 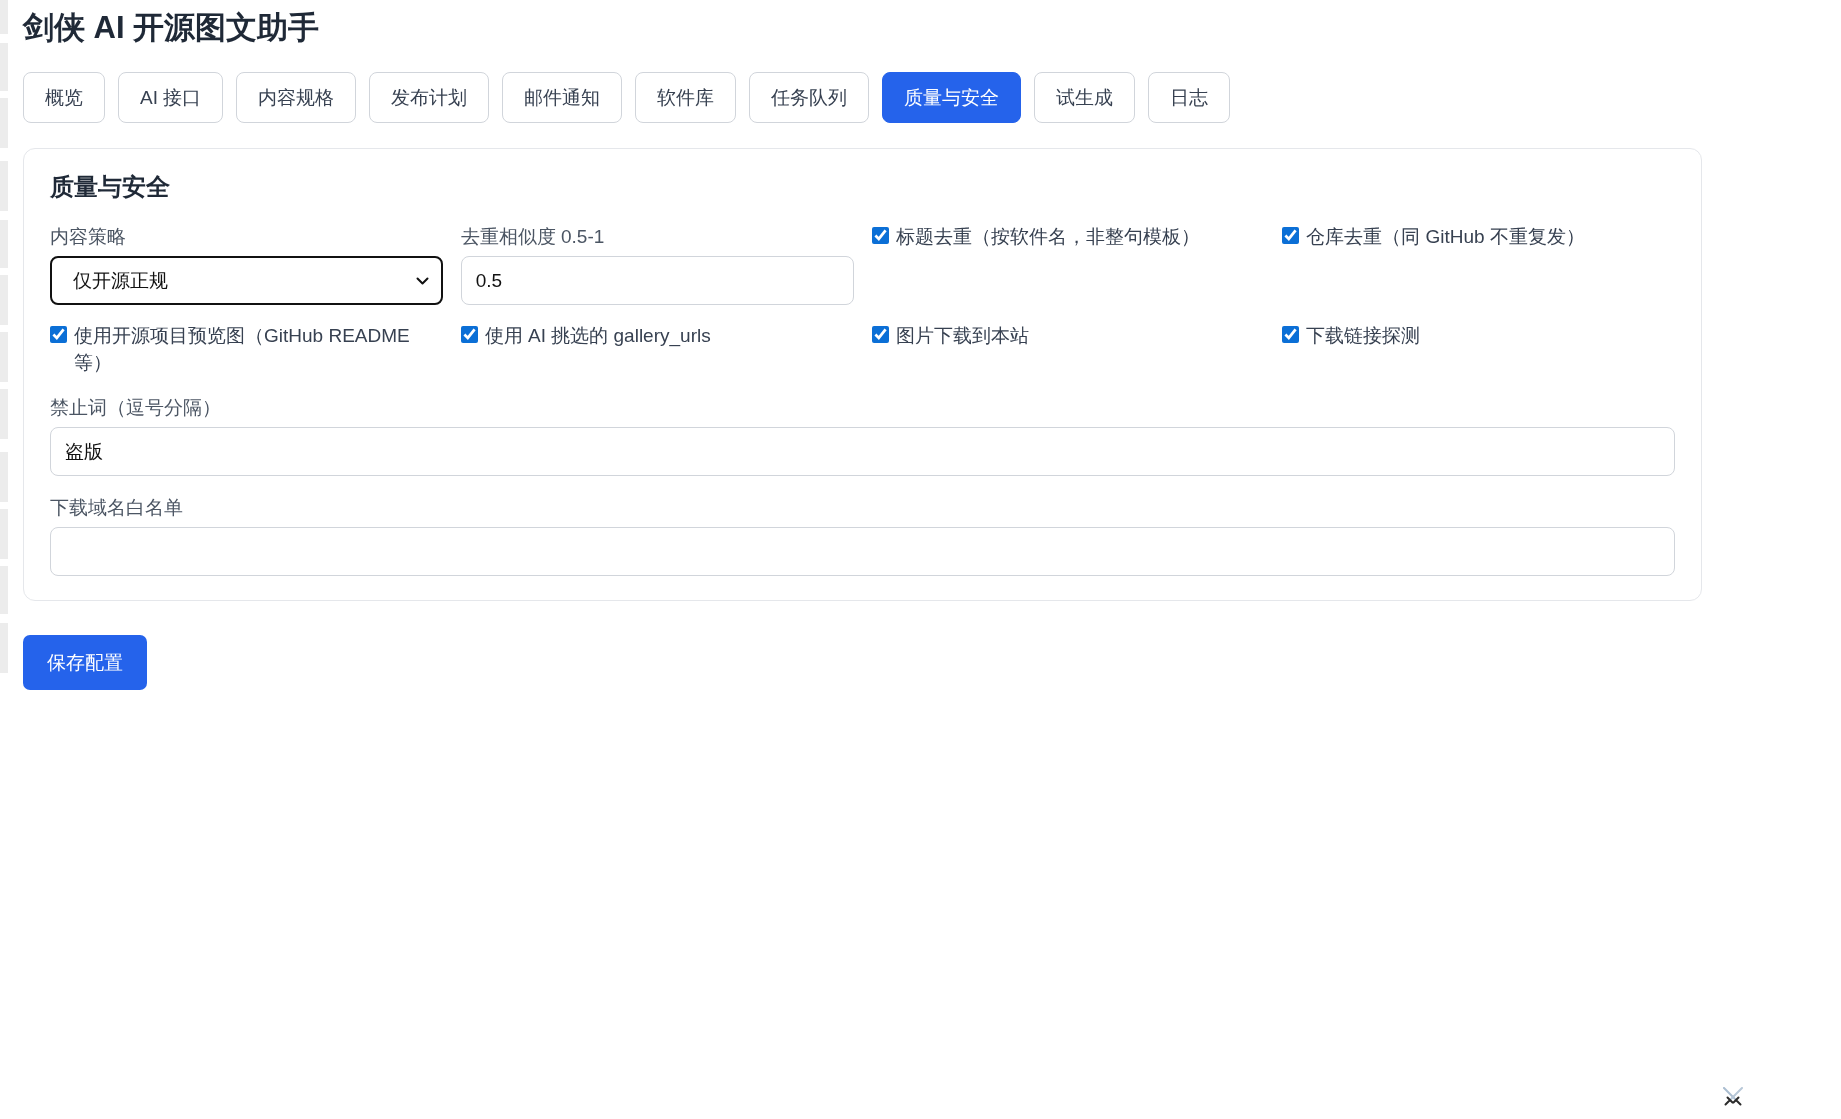 I want to click on tab: 概览, so click(x=64, y=97).